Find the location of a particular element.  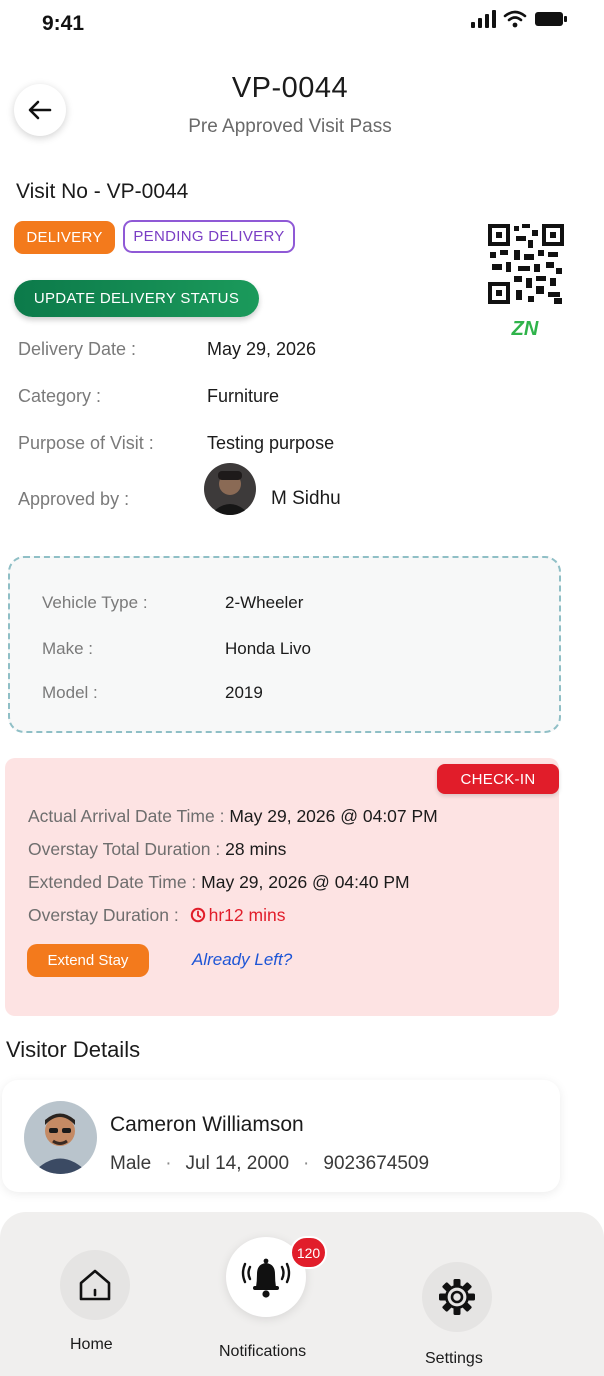

page-title: VP-0044 is located at coordinates (290, 88).